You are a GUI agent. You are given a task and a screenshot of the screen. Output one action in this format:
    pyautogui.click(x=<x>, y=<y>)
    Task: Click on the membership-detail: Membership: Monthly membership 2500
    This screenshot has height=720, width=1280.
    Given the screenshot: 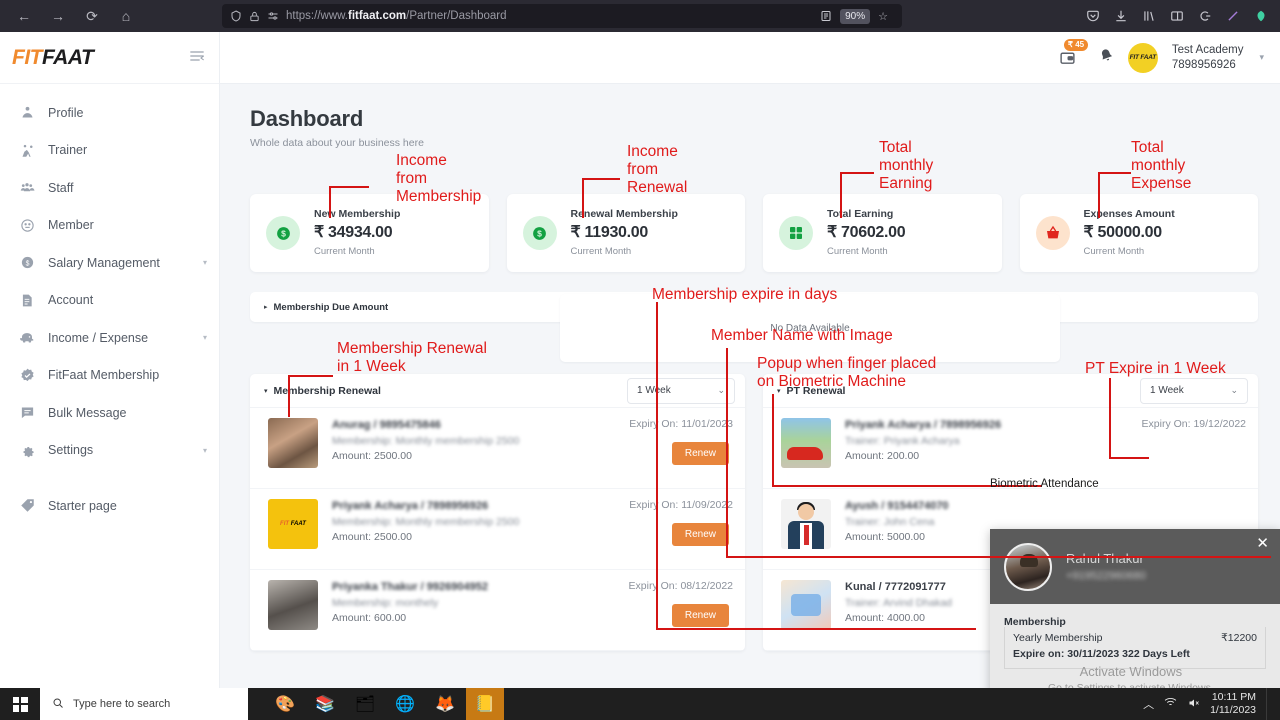 What is the action you would take?
    pyautogui.click(x=426, y=521)
    